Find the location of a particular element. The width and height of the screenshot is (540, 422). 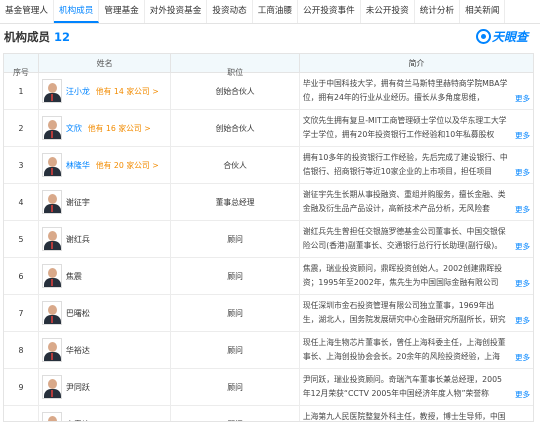

company-count-link: 他有 16 家公司 > is located at coordinates (119, 128).